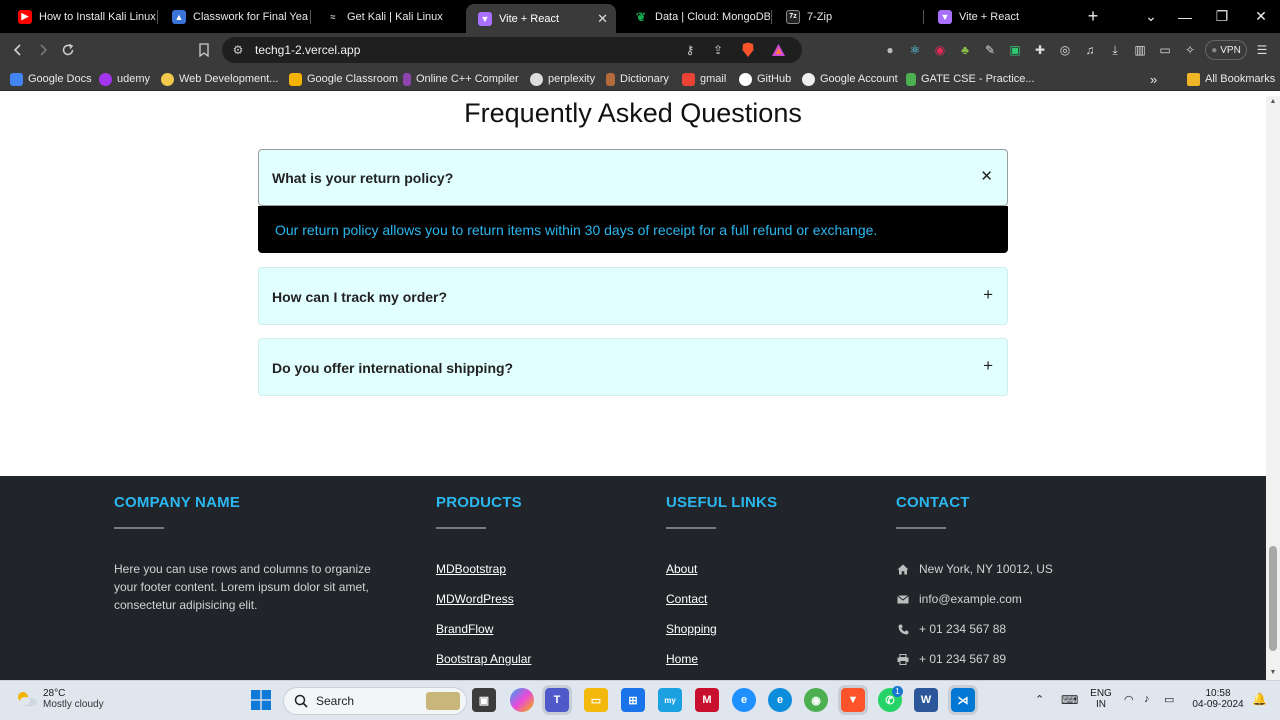  Describe the element at coordinates (940, 50) in the screenshot. I see `recorder-icon: ◉` at that location.